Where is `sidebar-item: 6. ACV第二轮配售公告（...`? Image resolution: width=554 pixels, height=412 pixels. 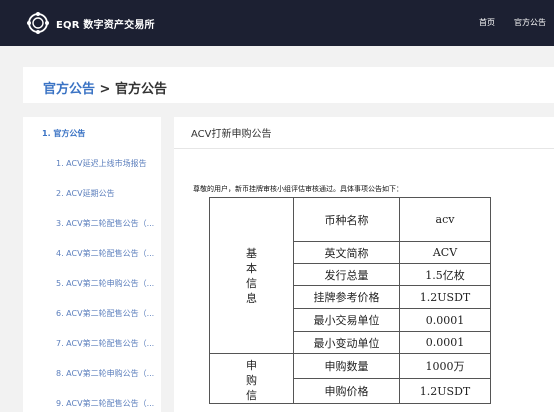
sidebar-item: 6. ACV第二轮配售公告（... is located at coordinates (92, 314).